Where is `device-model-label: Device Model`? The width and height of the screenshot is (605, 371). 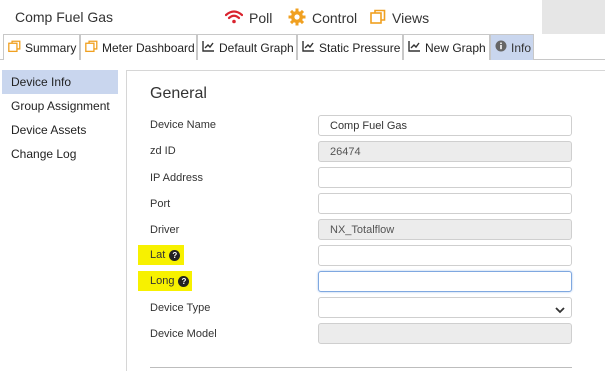
device-model-label: Device Model is located at coordinates (183, 334).